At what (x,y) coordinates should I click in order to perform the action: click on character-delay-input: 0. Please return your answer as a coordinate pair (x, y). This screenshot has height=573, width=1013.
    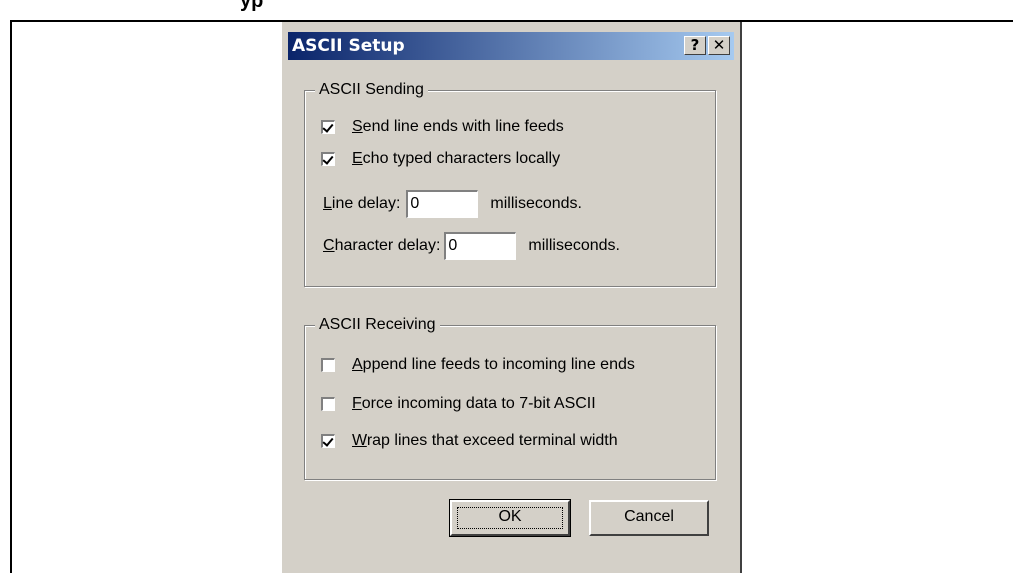
    Looking at the image, I should click on (480, 246).